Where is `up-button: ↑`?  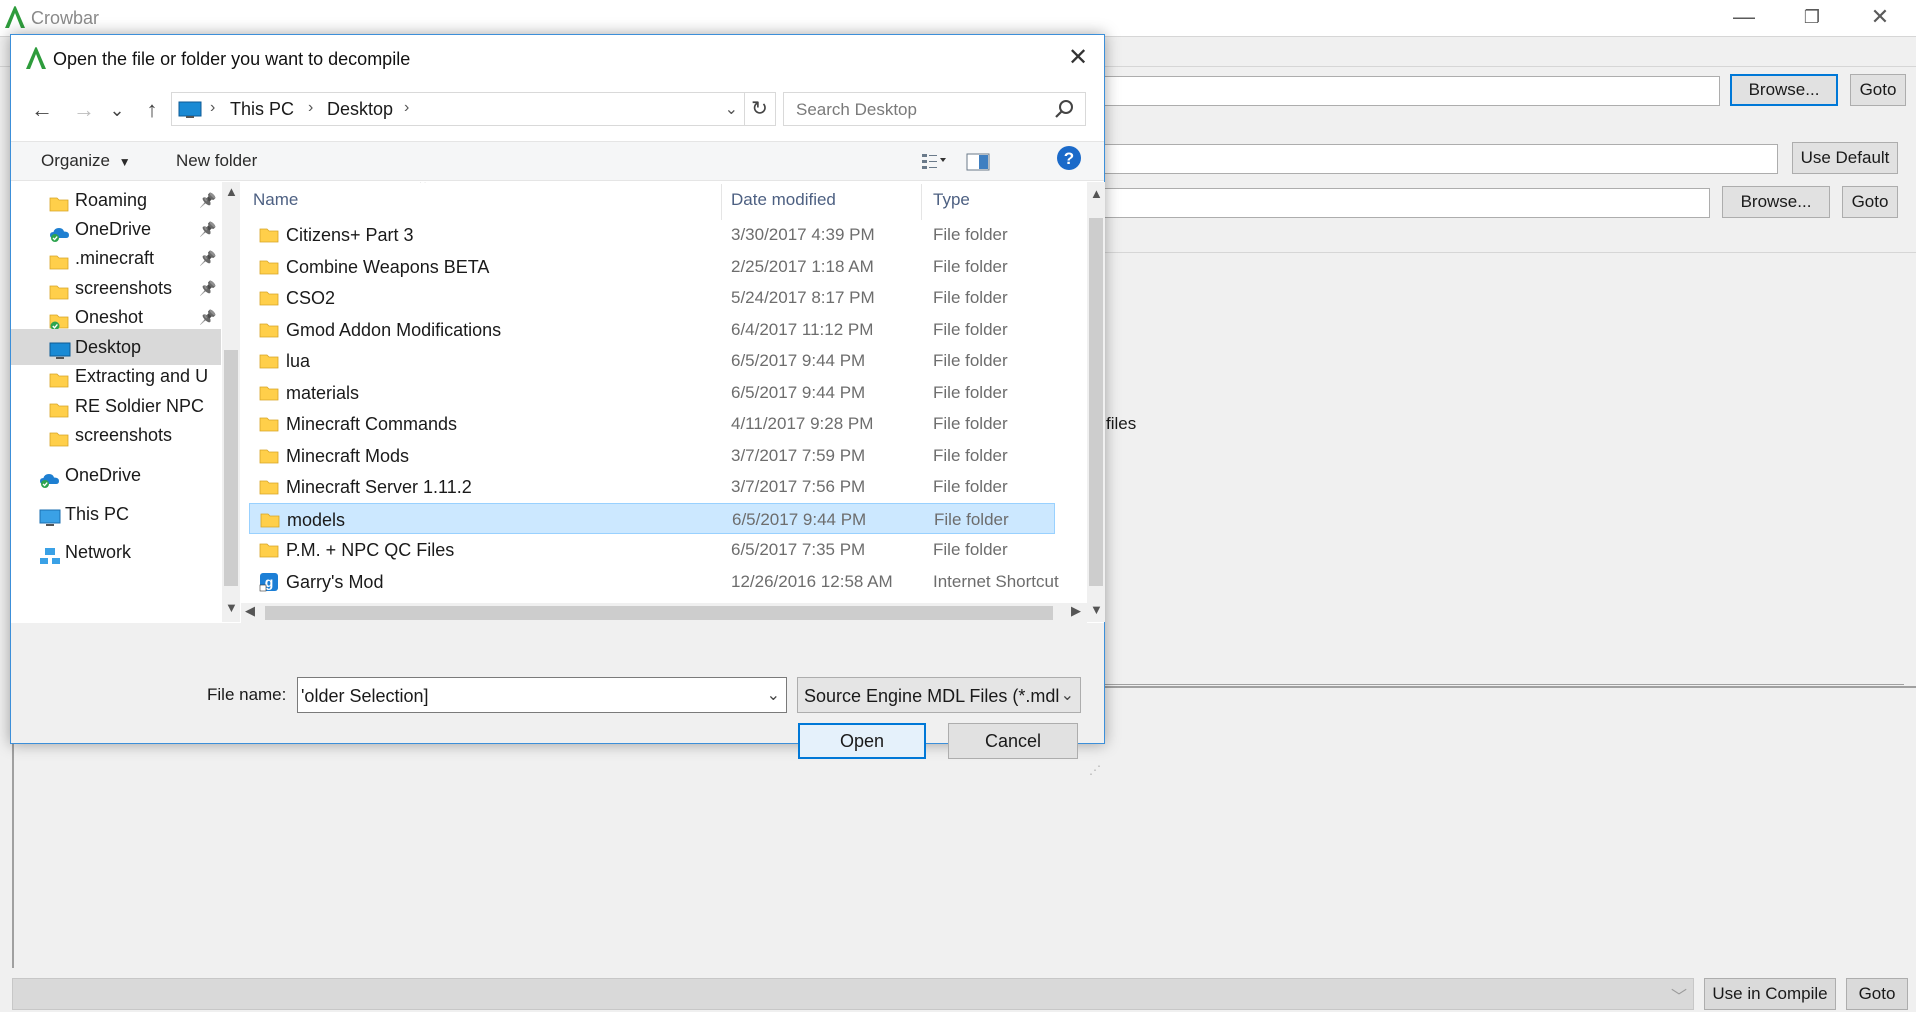 up-button: ↑ is located at coordinates (152, 111).